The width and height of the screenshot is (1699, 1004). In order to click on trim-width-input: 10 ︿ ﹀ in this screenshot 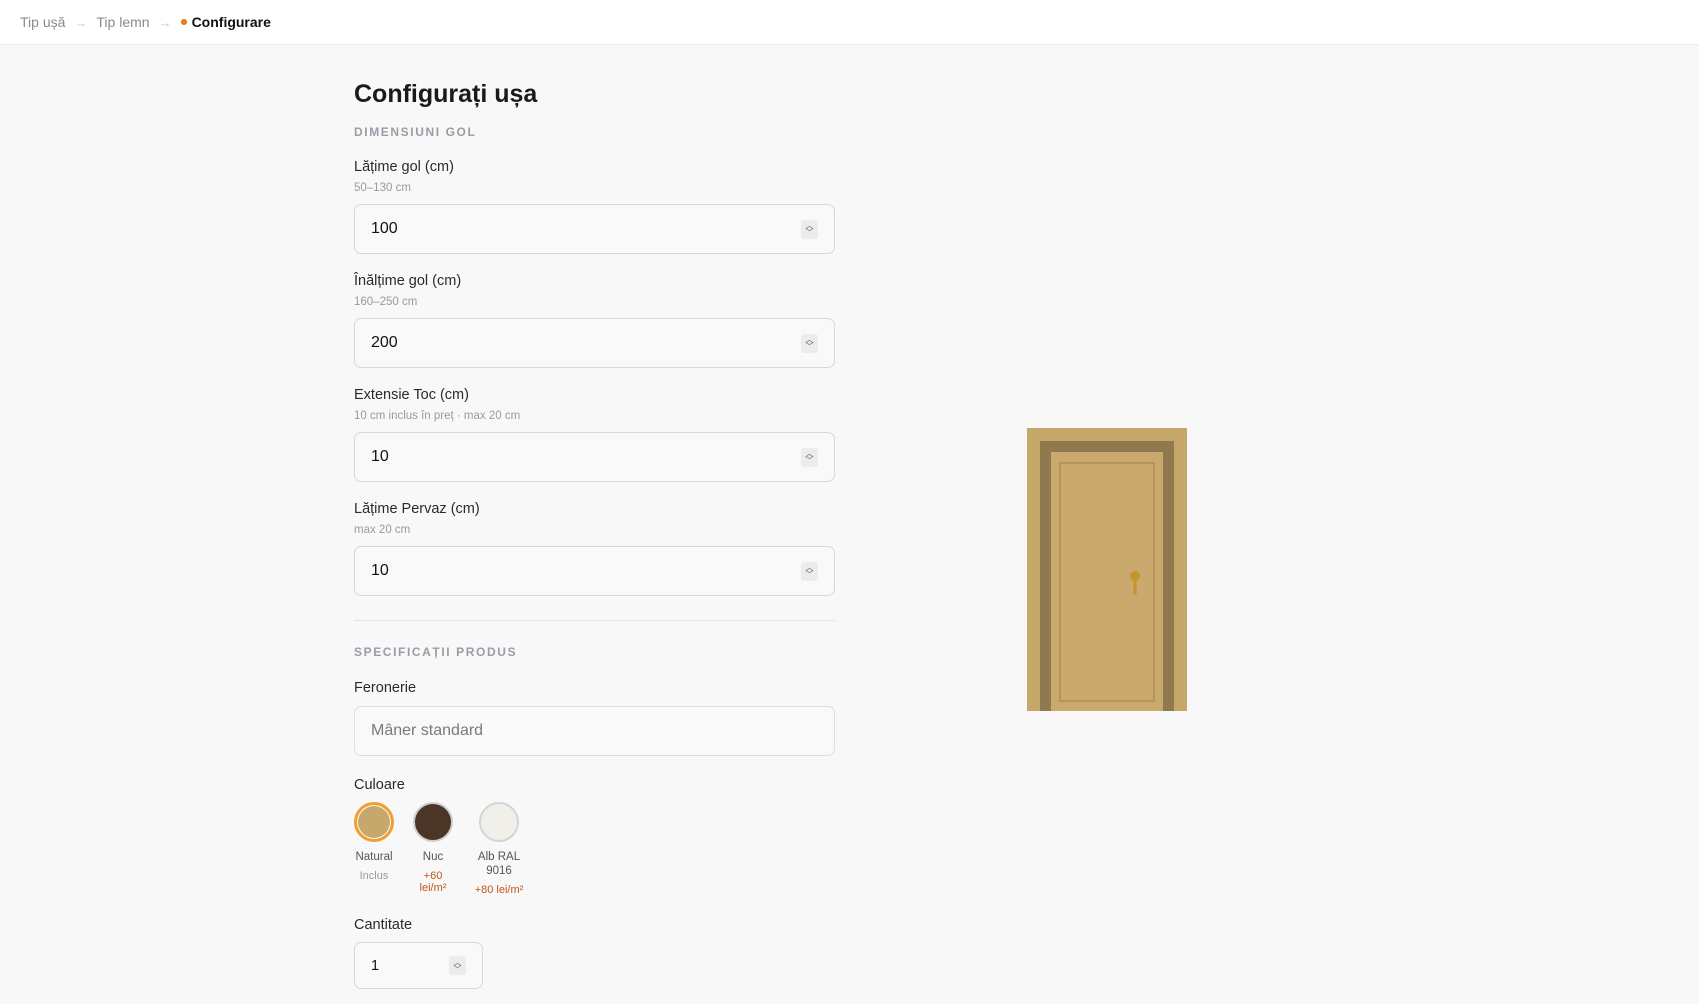, I will do `click(594, 571)`.